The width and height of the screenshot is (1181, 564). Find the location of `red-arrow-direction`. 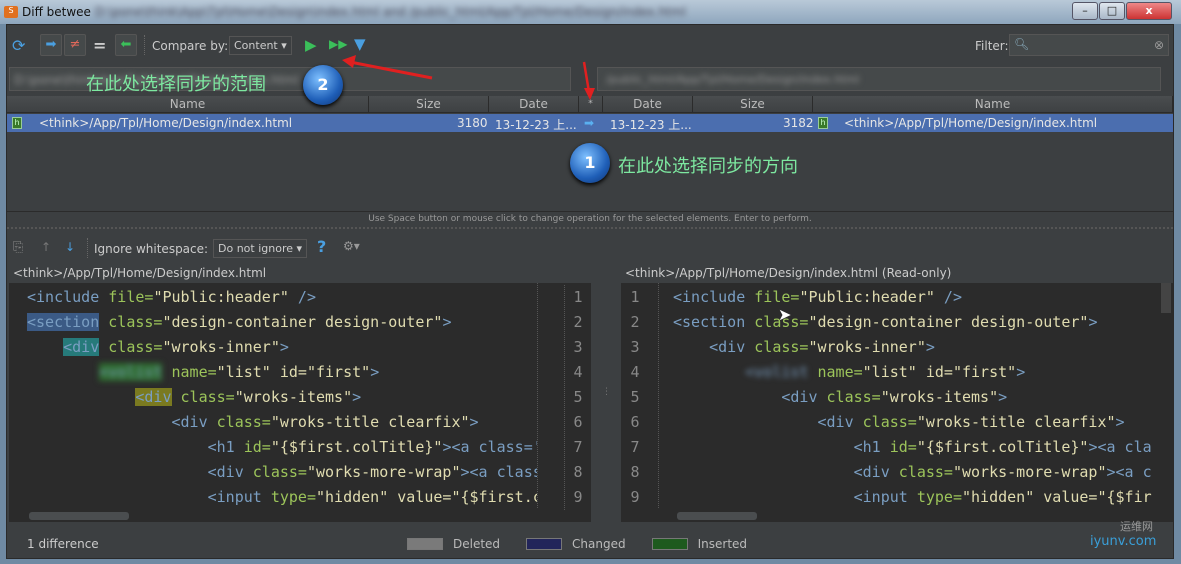

red-arrow-direction is located at coordinates (586, 77).